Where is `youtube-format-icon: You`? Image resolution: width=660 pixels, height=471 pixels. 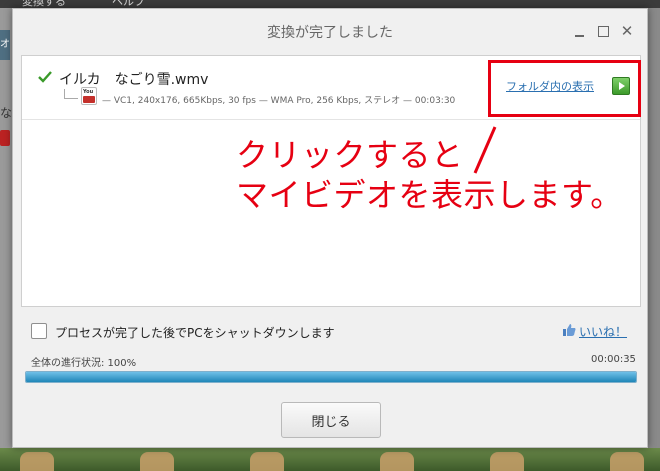 youtube-format-icon: You is located at coordinates (89, 96).